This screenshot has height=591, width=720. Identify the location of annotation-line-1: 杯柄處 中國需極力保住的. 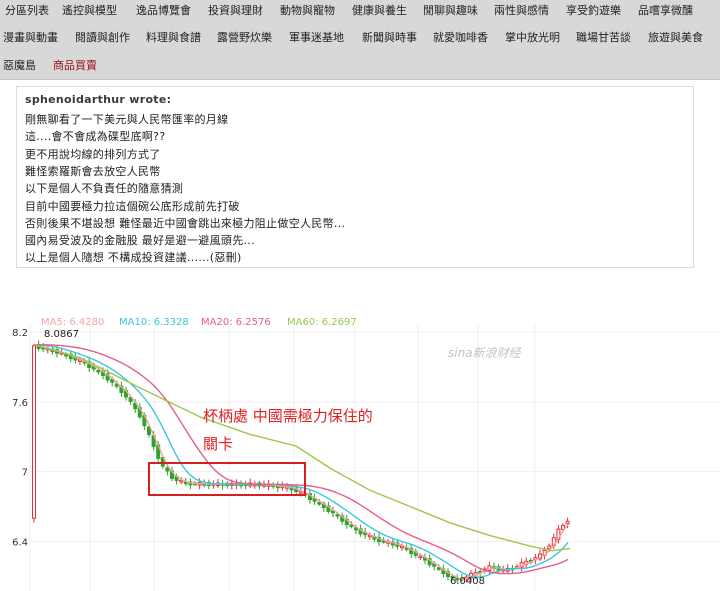
(288, 416).